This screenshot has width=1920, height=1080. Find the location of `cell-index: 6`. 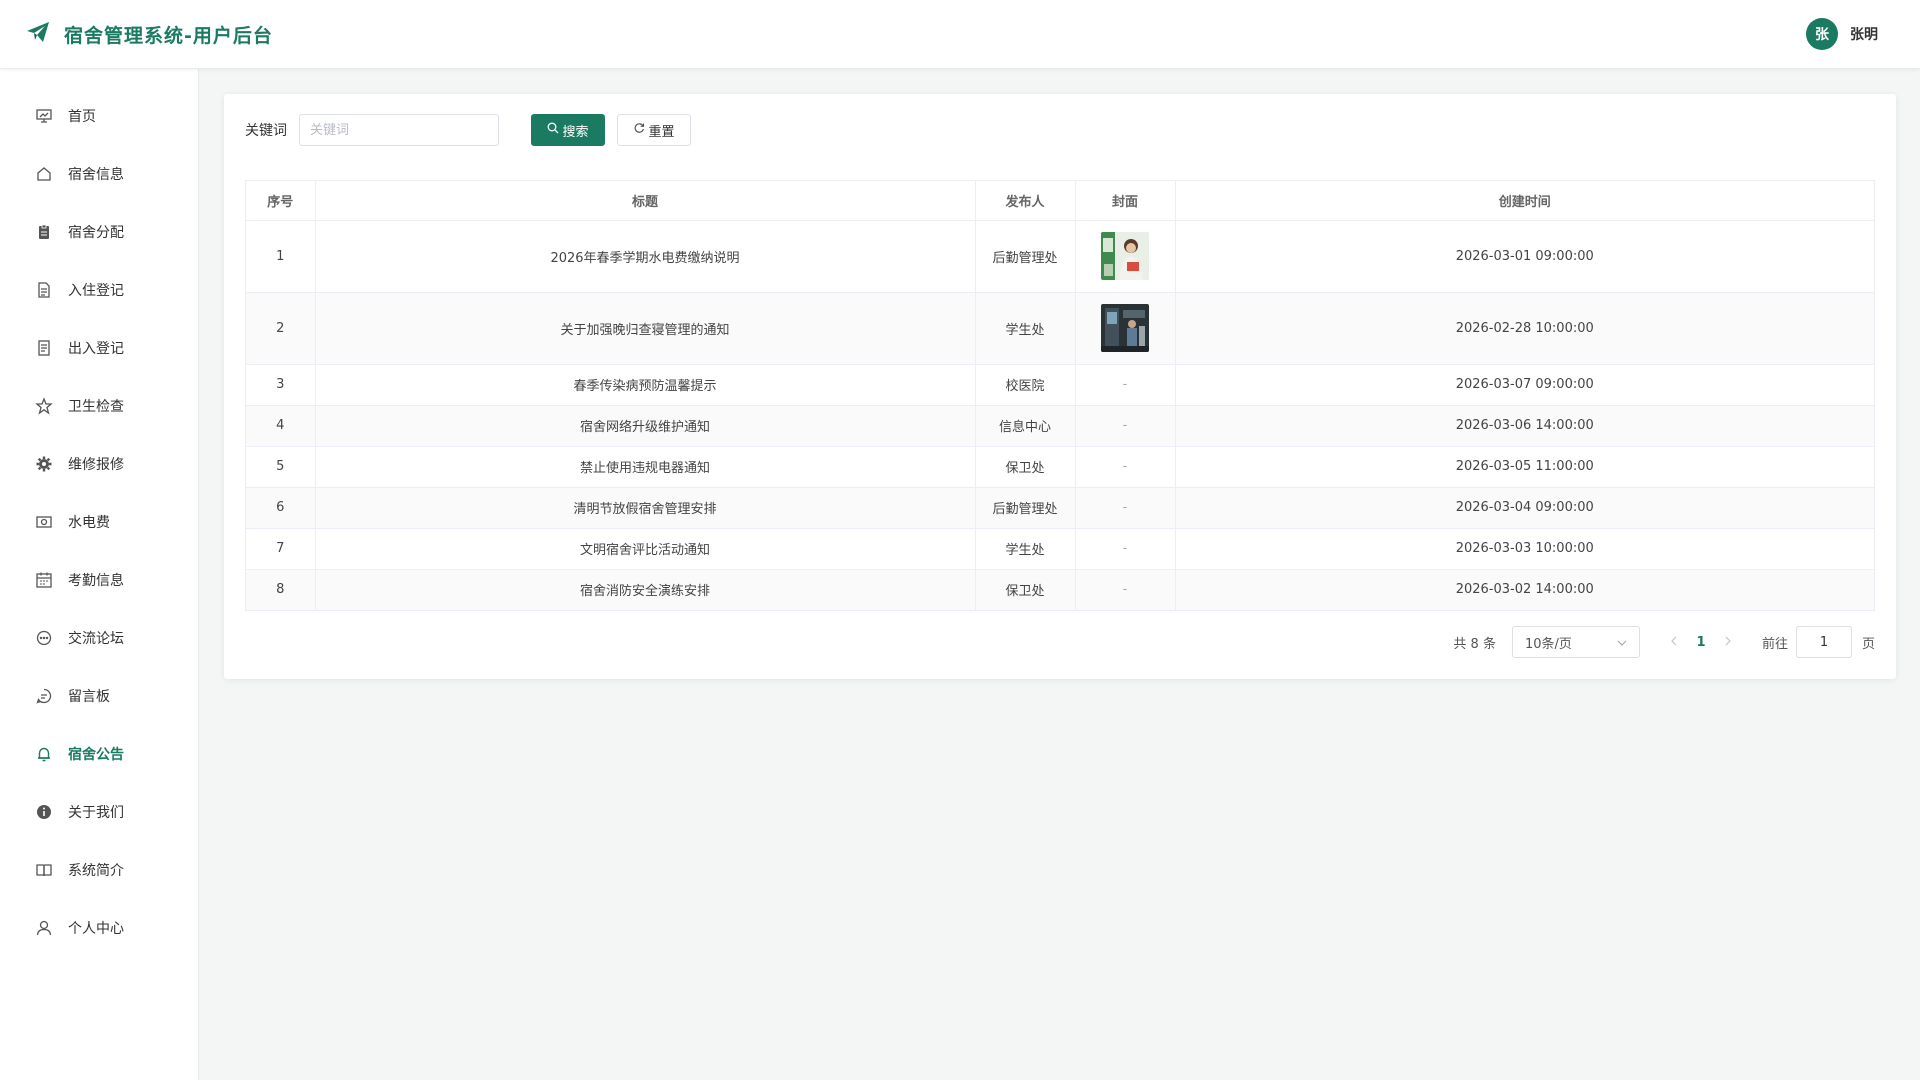

cell-index: 6 is located at coordinates (281, 508).